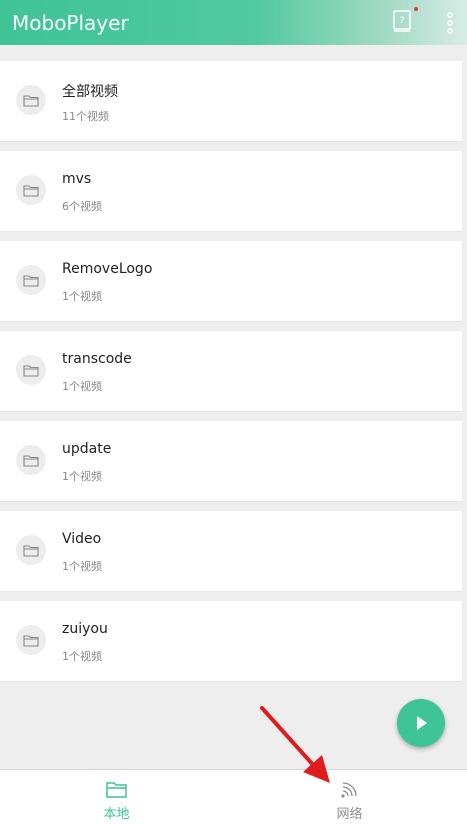  What do you see at coordinates (97, 359) in the screenshot?
I see `folder-name: transcode` at bounding box center [97, 359].